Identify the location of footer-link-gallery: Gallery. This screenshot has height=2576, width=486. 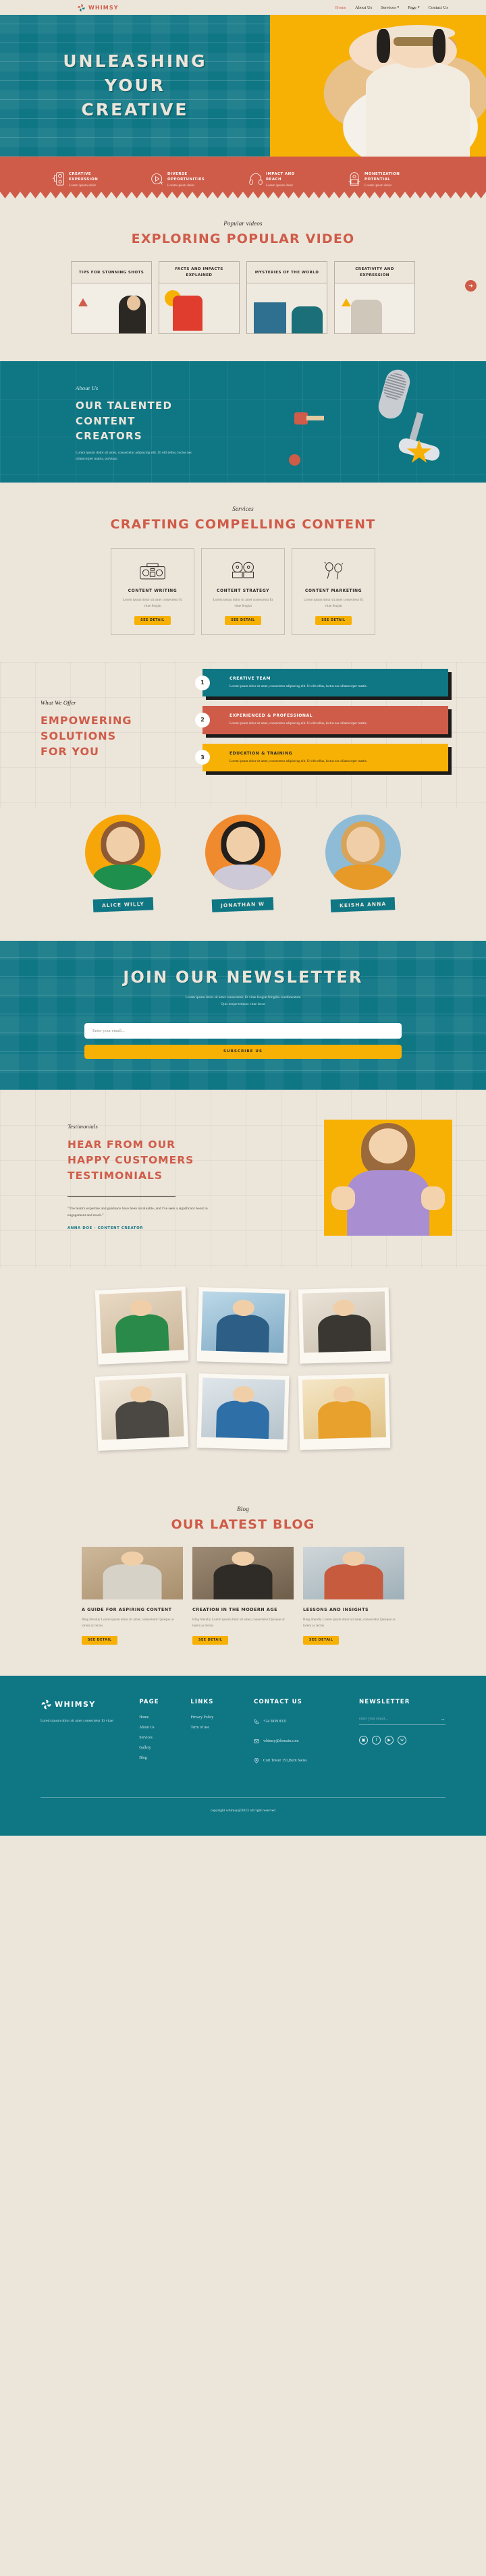
(164, 1748).